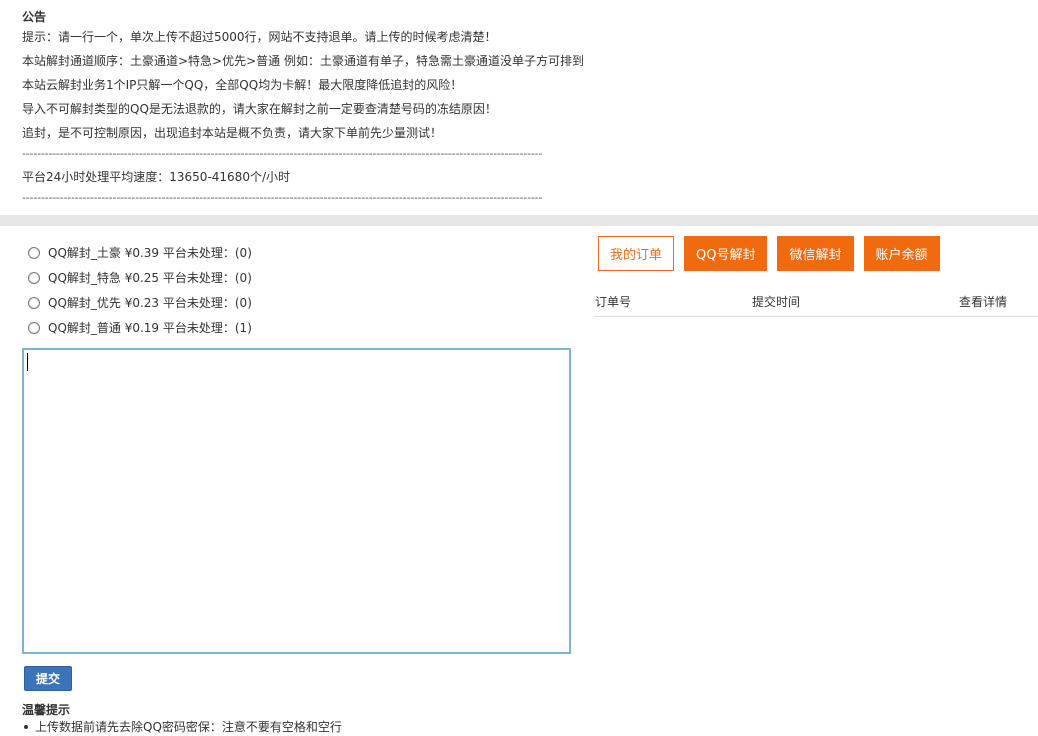  I want to click on notice-speed: 平台24小时处理平均速度：13650-41680个/小时, so click(156, 177).